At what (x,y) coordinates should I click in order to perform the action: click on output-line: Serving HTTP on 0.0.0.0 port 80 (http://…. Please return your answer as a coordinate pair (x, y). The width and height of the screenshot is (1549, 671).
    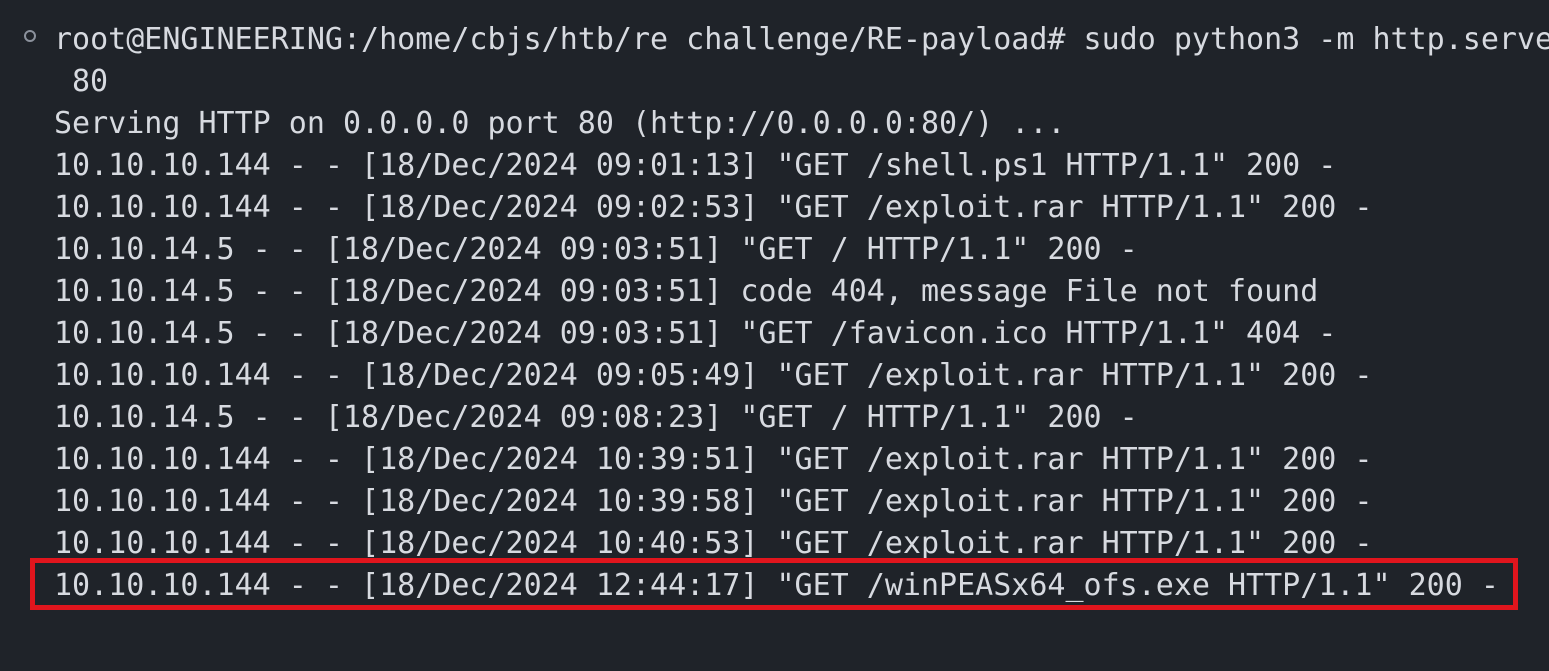
    Looking at the image, I should click on (560, 123).